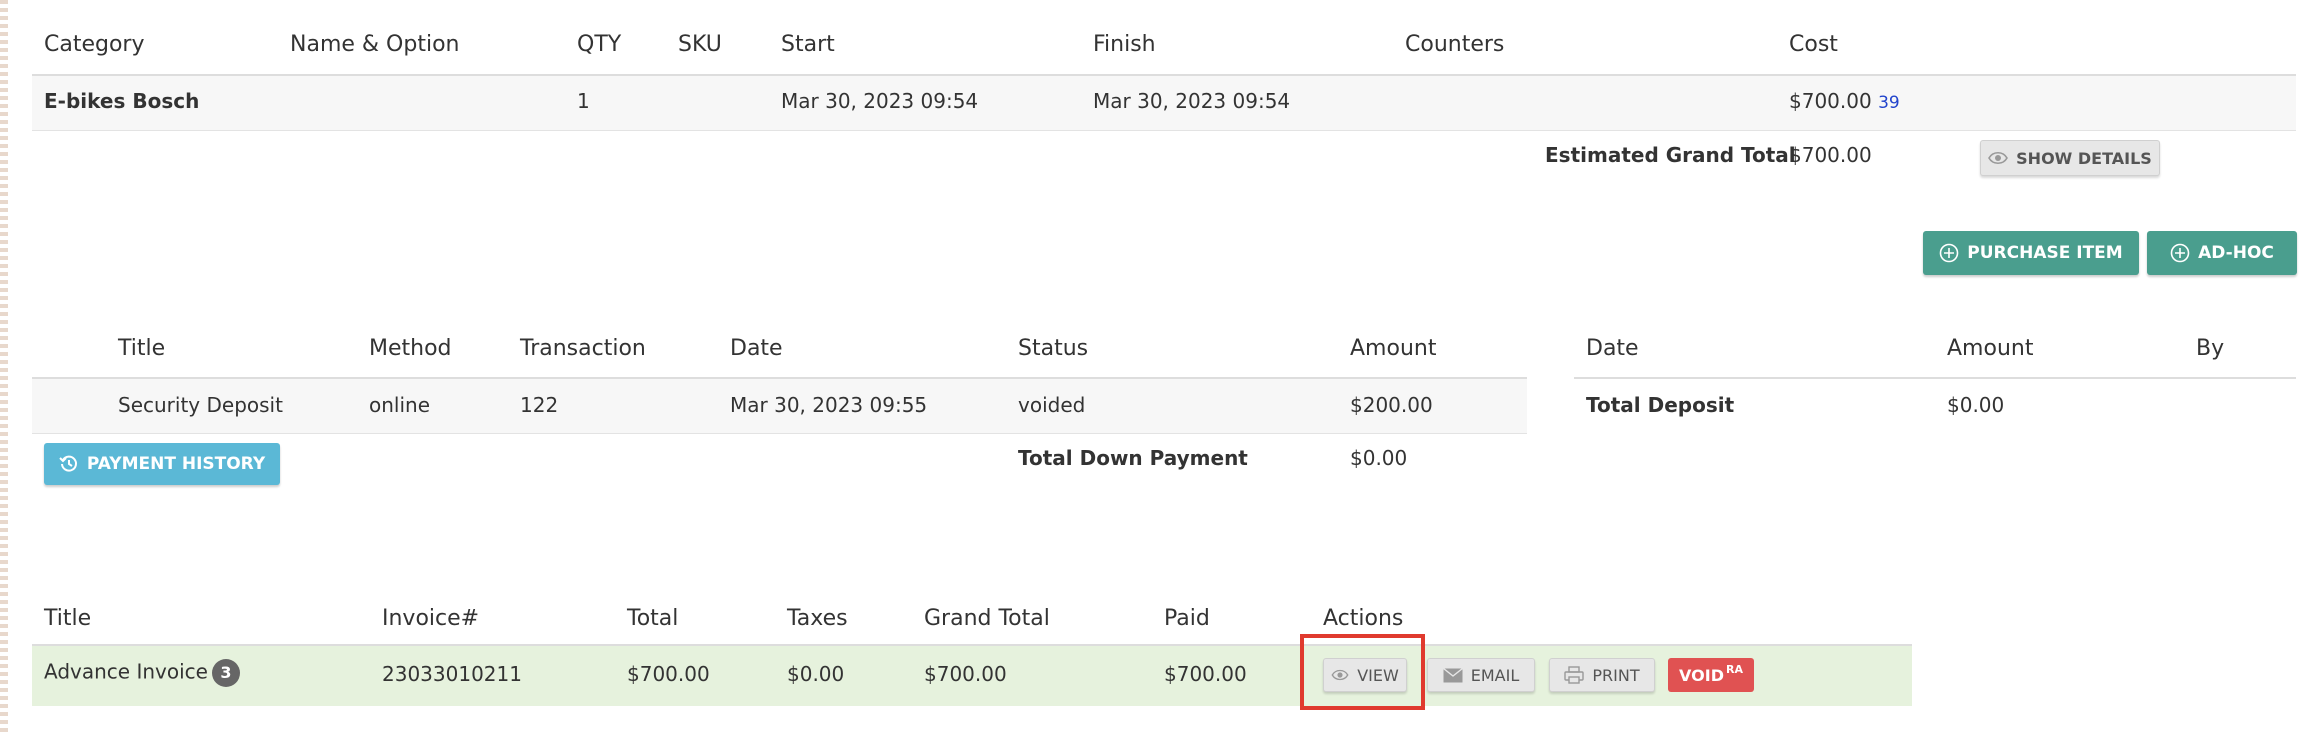 This screenshot has height=734, width=2304. Describe the element at coordinates (2210, 348) in the screenshot. I see `col-header-deposit-by: By` at that location.